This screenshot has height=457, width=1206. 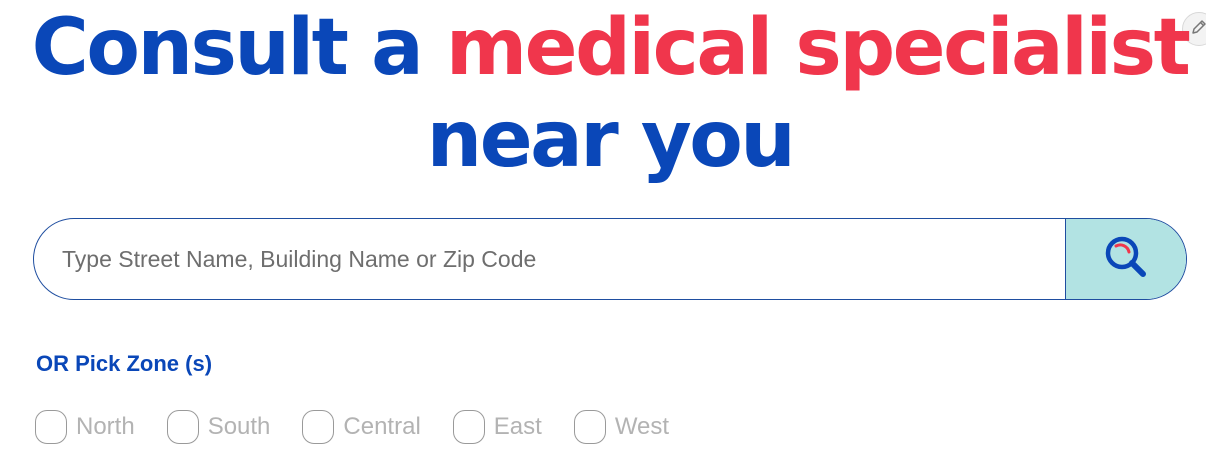 I want to click on zone-option-north: North, so click(x=85, y=427).